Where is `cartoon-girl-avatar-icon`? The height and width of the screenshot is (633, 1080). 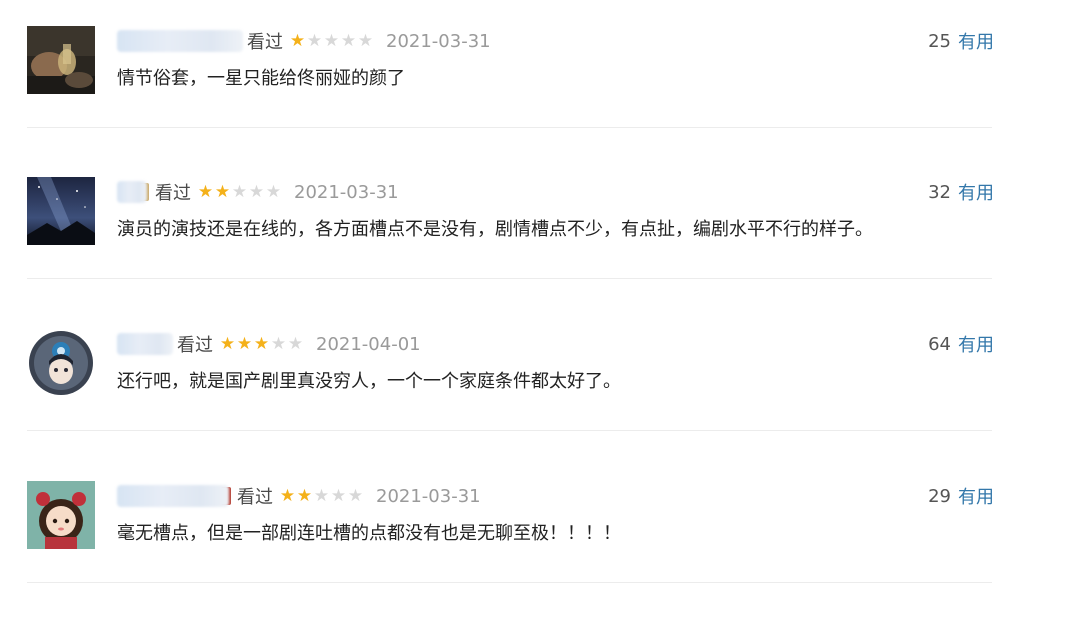
cartoon-girl-avatar-icon is located at coordinates (61, 515).